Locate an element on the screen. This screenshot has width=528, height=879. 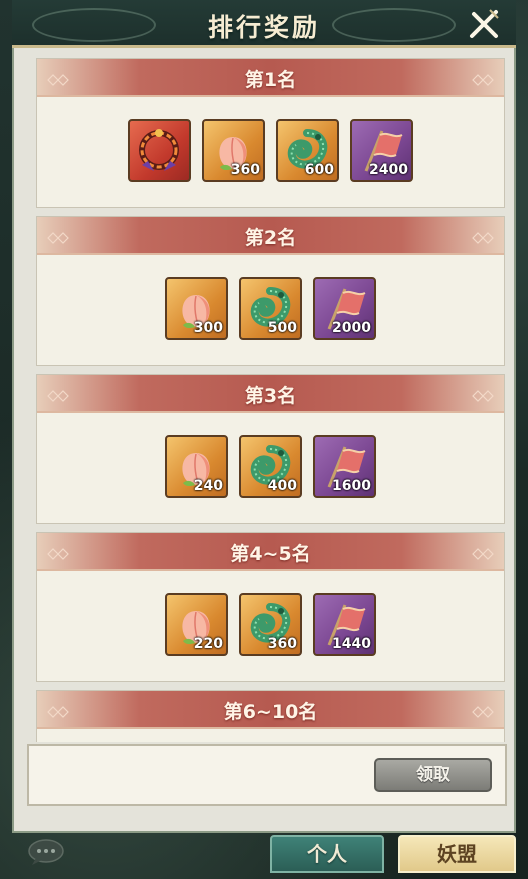
reward-item: 1600 is located at coordinates (344, 466).